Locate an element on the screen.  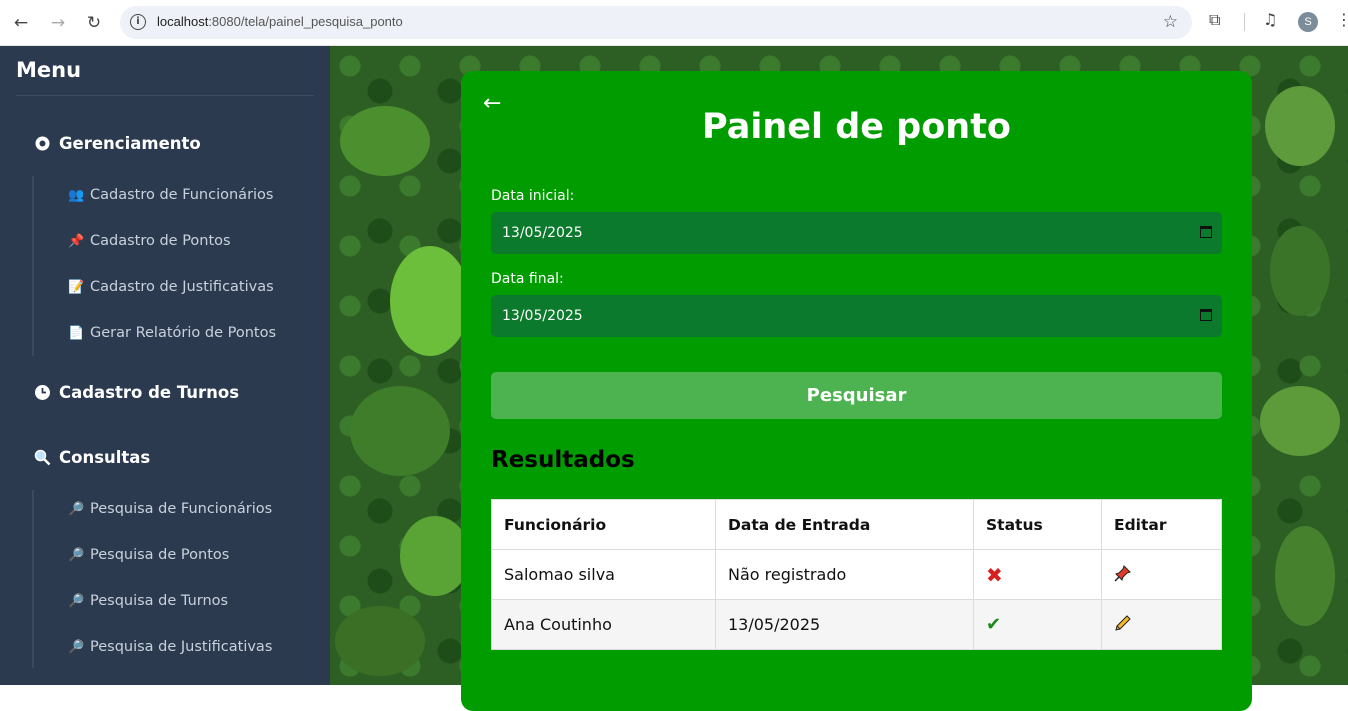
cross-mark-icon: ✖ is located at coordinates (994, 574).